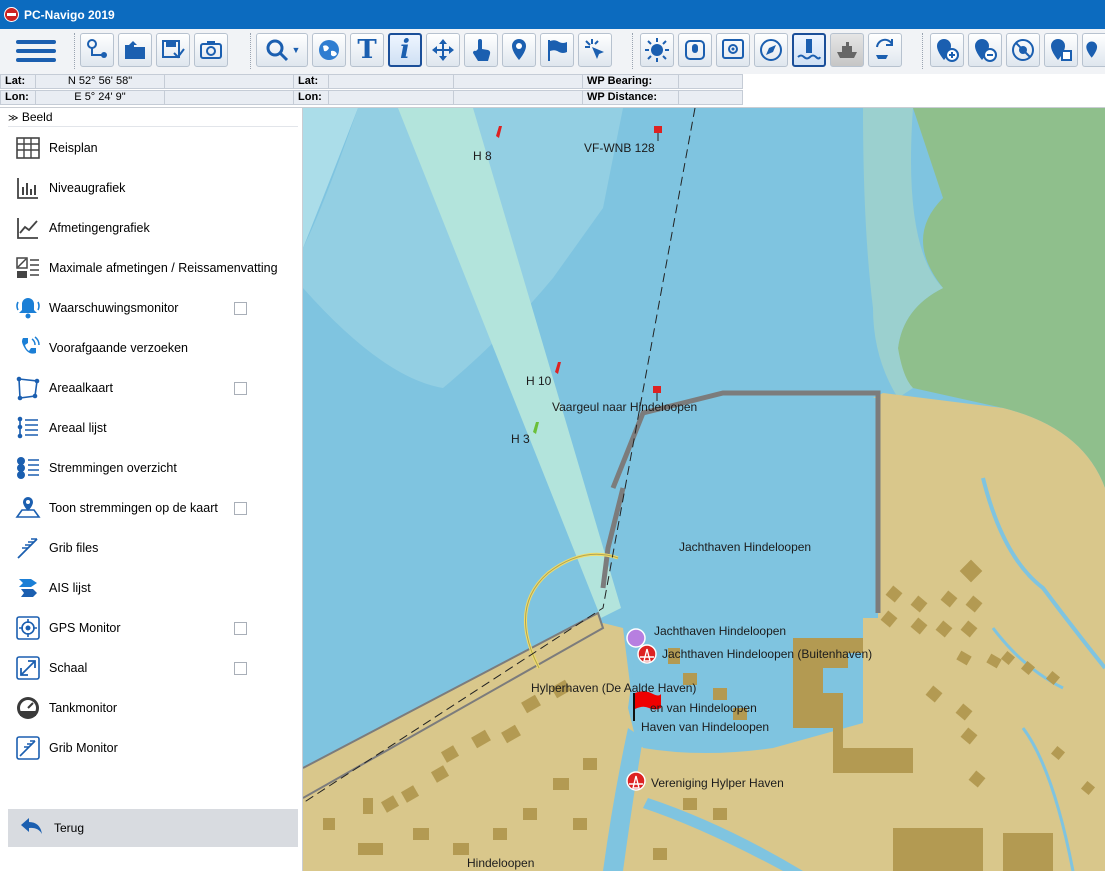 The image size is (1105, 871). Describe the element at coordinates (28, 668) in the screenshot. I see `scale-icon` at that location.